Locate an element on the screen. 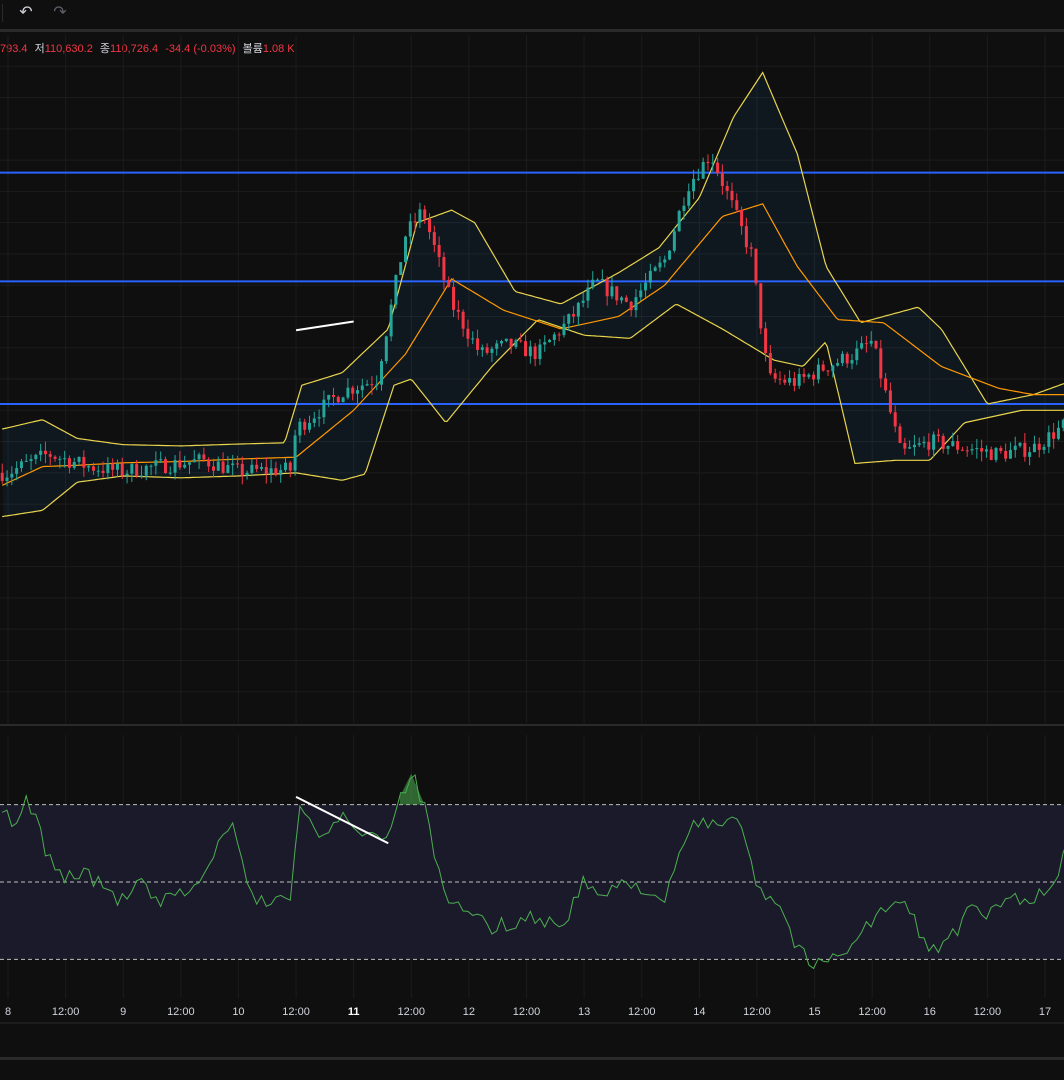 This screenshot has width=1064, height=1080. x-axis-tick-label: 8 is located at coordinates (8, 1012).